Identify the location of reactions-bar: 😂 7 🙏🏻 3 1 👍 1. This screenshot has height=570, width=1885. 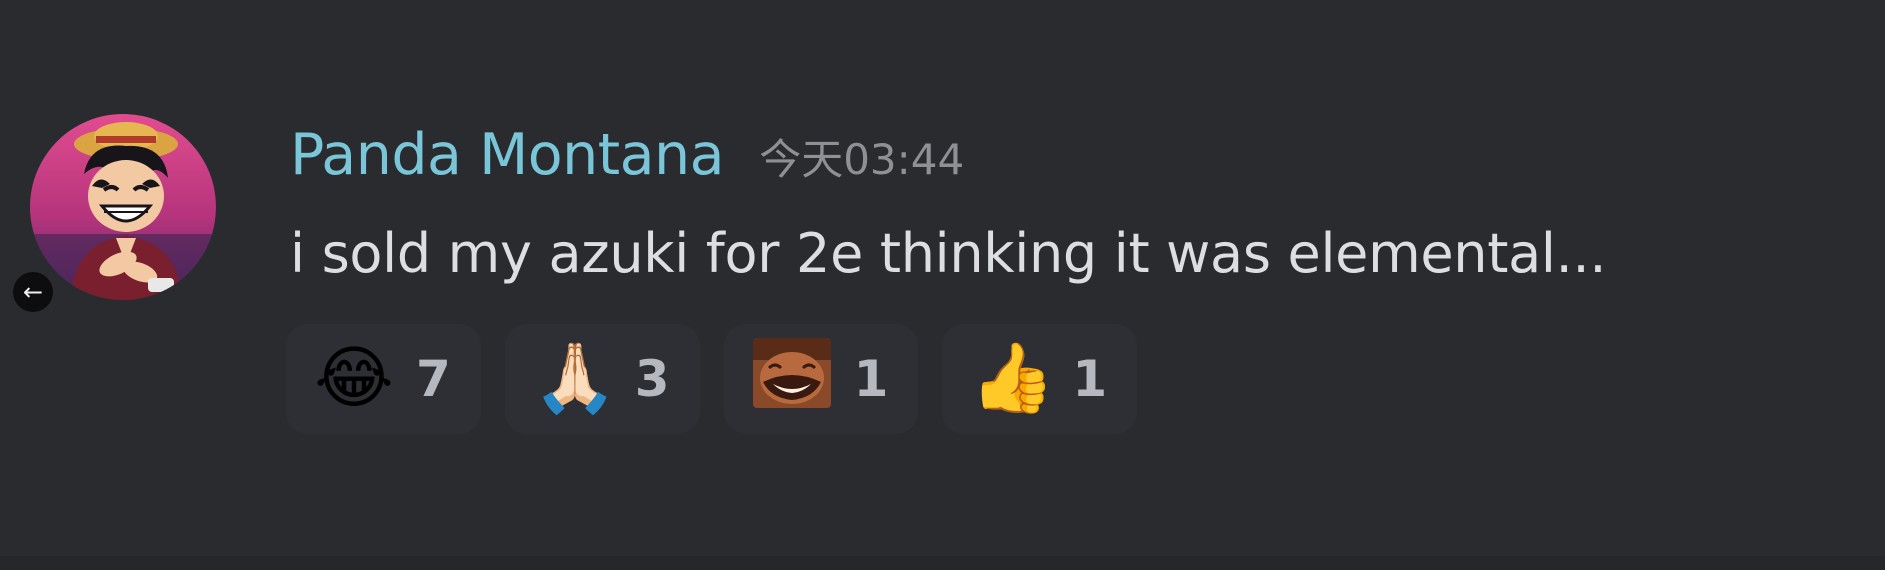
(712, 379).